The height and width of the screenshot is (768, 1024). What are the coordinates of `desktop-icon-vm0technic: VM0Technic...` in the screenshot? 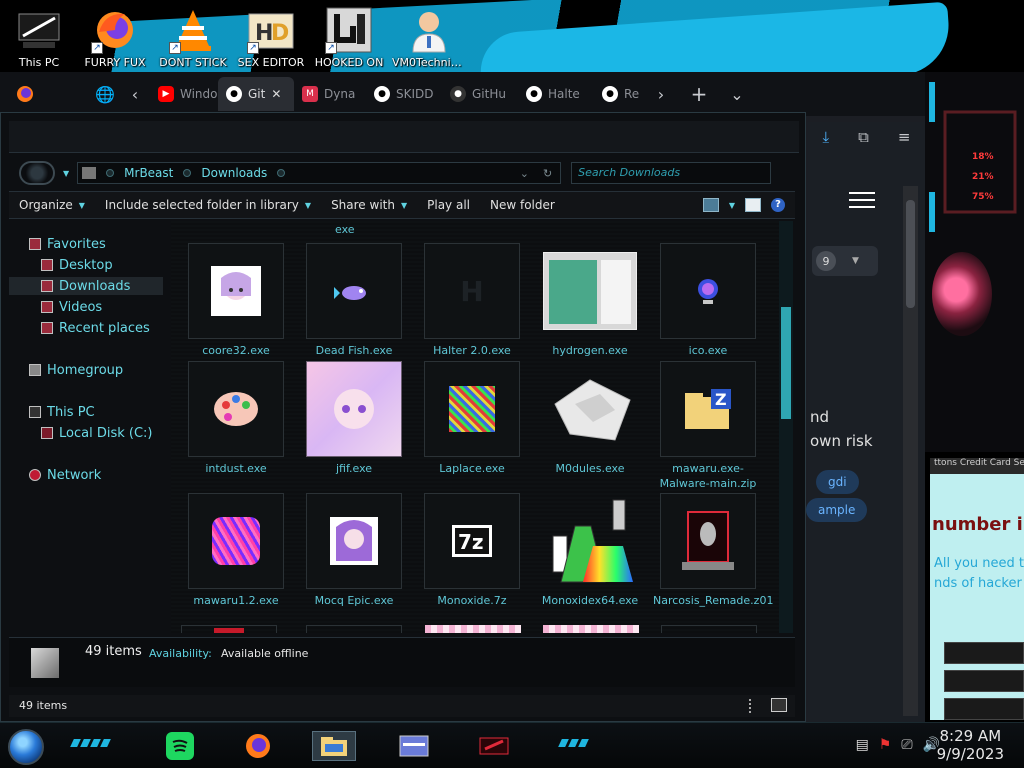 It's located at (429, 36).